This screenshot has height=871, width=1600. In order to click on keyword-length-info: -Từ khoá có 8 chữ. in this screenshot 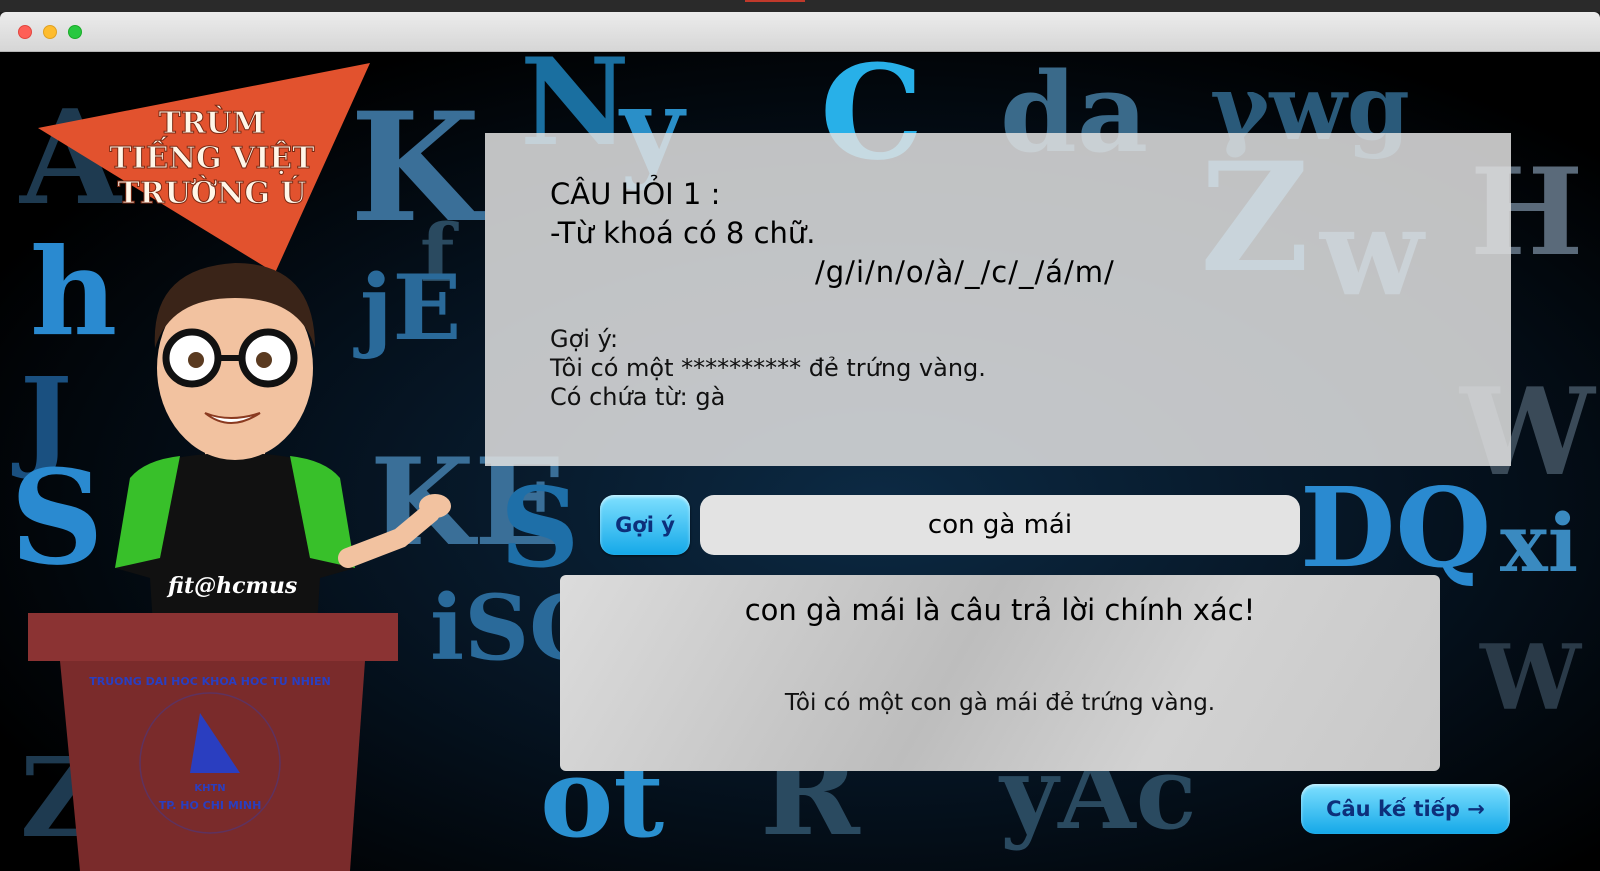, I will do `click(683, 233)`.